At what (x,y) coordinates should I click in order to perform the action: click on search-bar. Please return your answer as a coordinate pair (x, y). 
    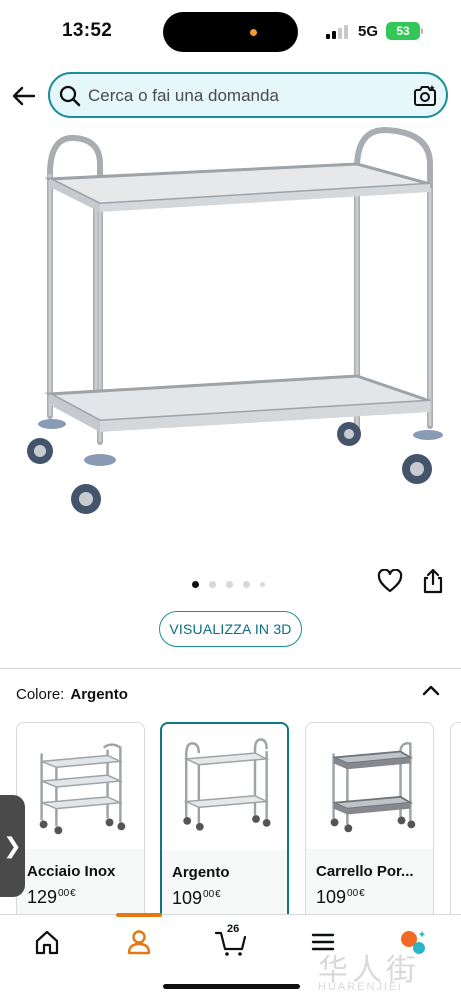
    Looking at the image, I should click on (248, 95).